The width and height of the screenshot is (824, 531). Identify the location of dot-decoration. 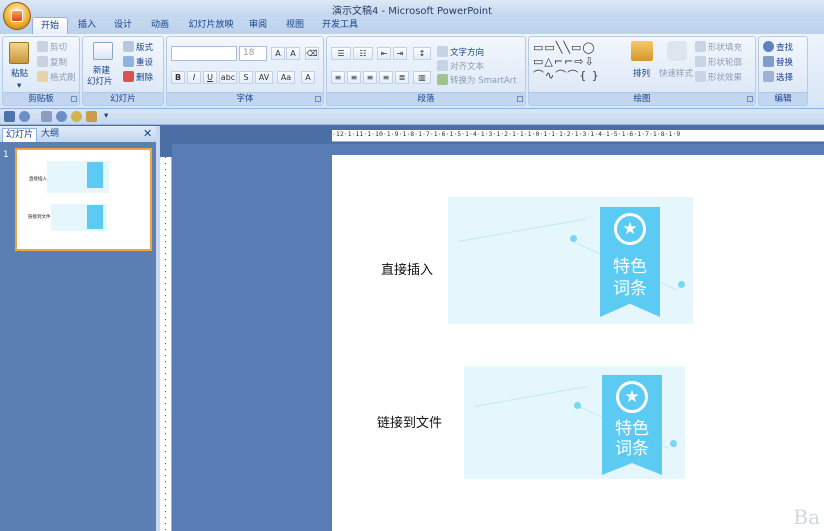
(573, 238).